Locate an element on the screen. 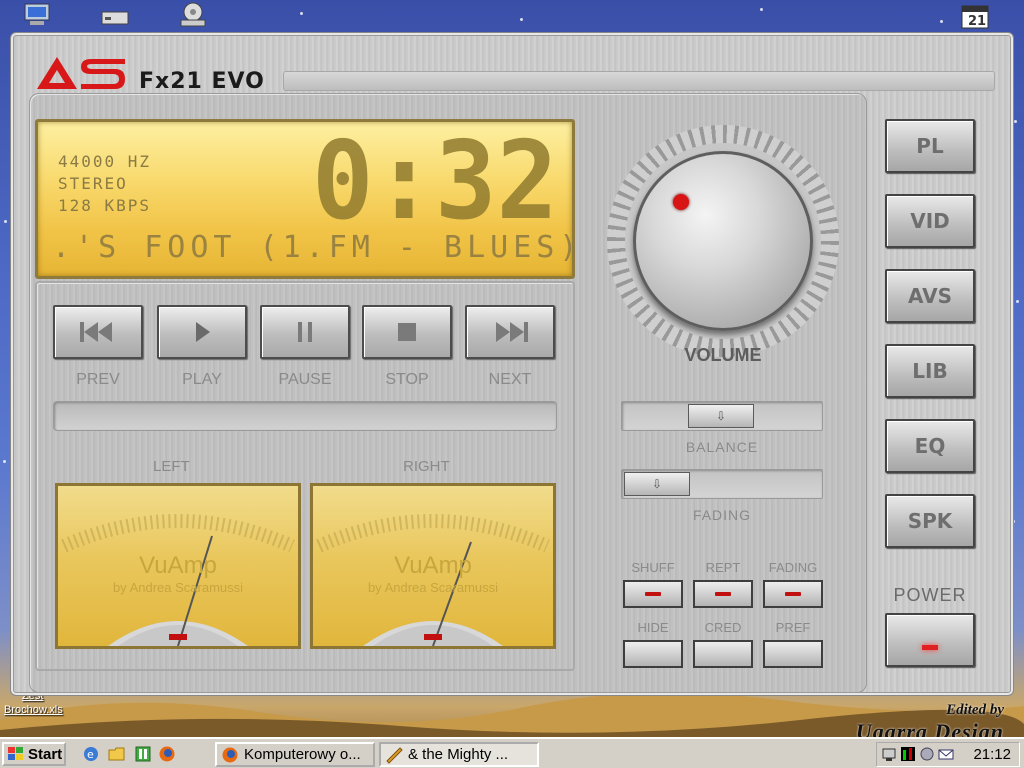 This screenshot has width=1024, height=768. channels-text: STEREO is located at coordinates (93, 183).